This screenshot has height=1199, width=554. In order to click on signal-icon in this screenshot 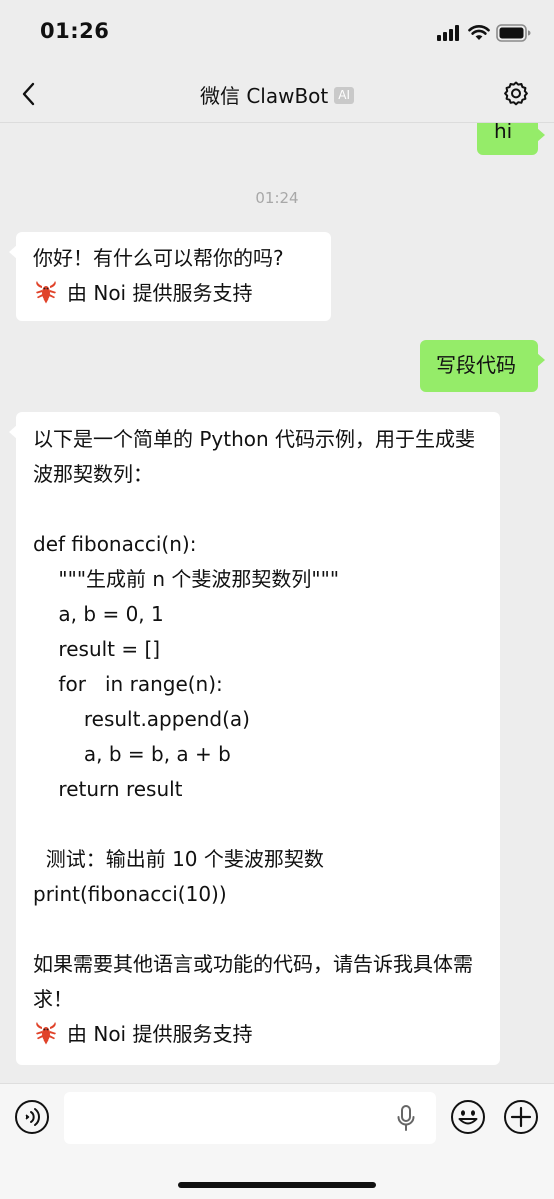, I will do `click(448, 33)`.